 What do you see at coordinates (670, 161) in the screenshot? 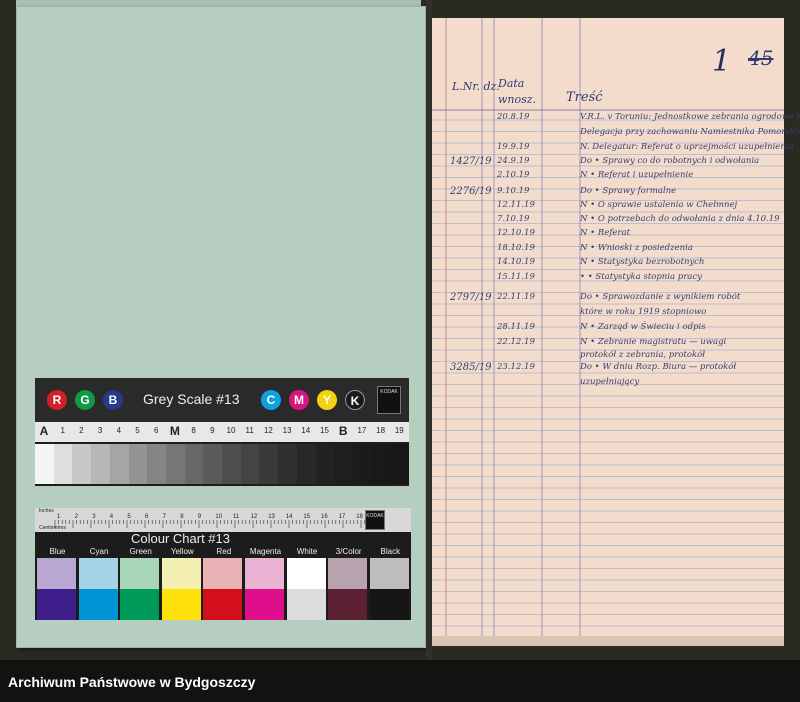
I see `entry-text: Do • Sprawy co do robotnych i odwołania` at bounding box center [670, 161].